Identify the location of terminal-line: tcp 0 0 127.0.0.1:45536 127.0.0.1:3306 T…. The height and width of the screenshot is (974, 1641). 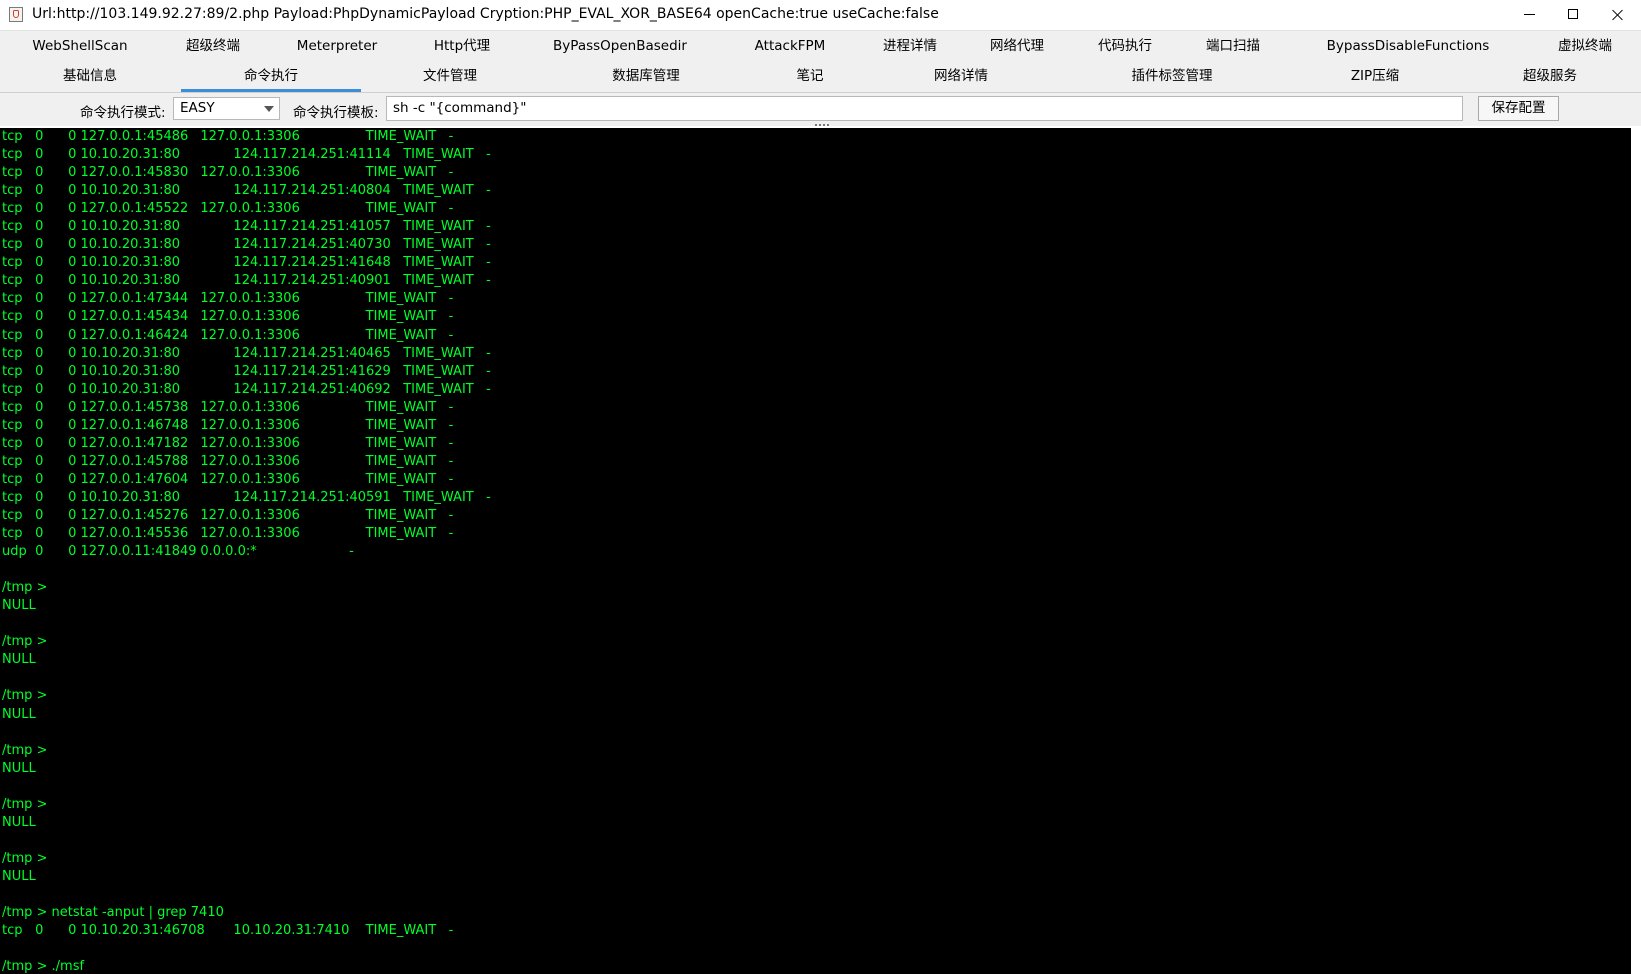
(228, 534).